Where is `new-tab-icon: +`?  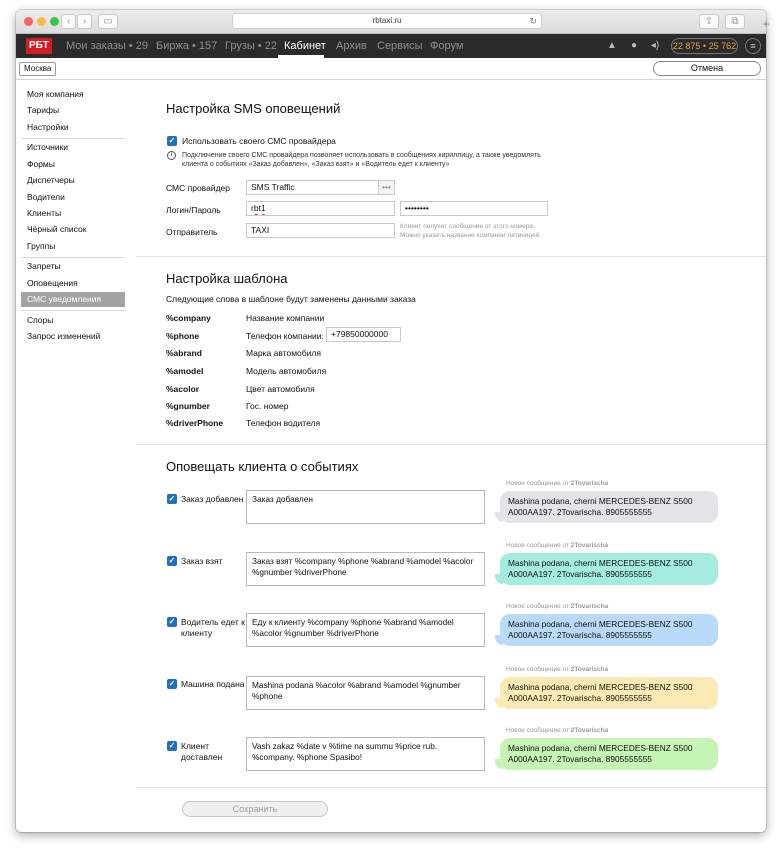
new-tab-icon: + is located at coordinates (766, 24).